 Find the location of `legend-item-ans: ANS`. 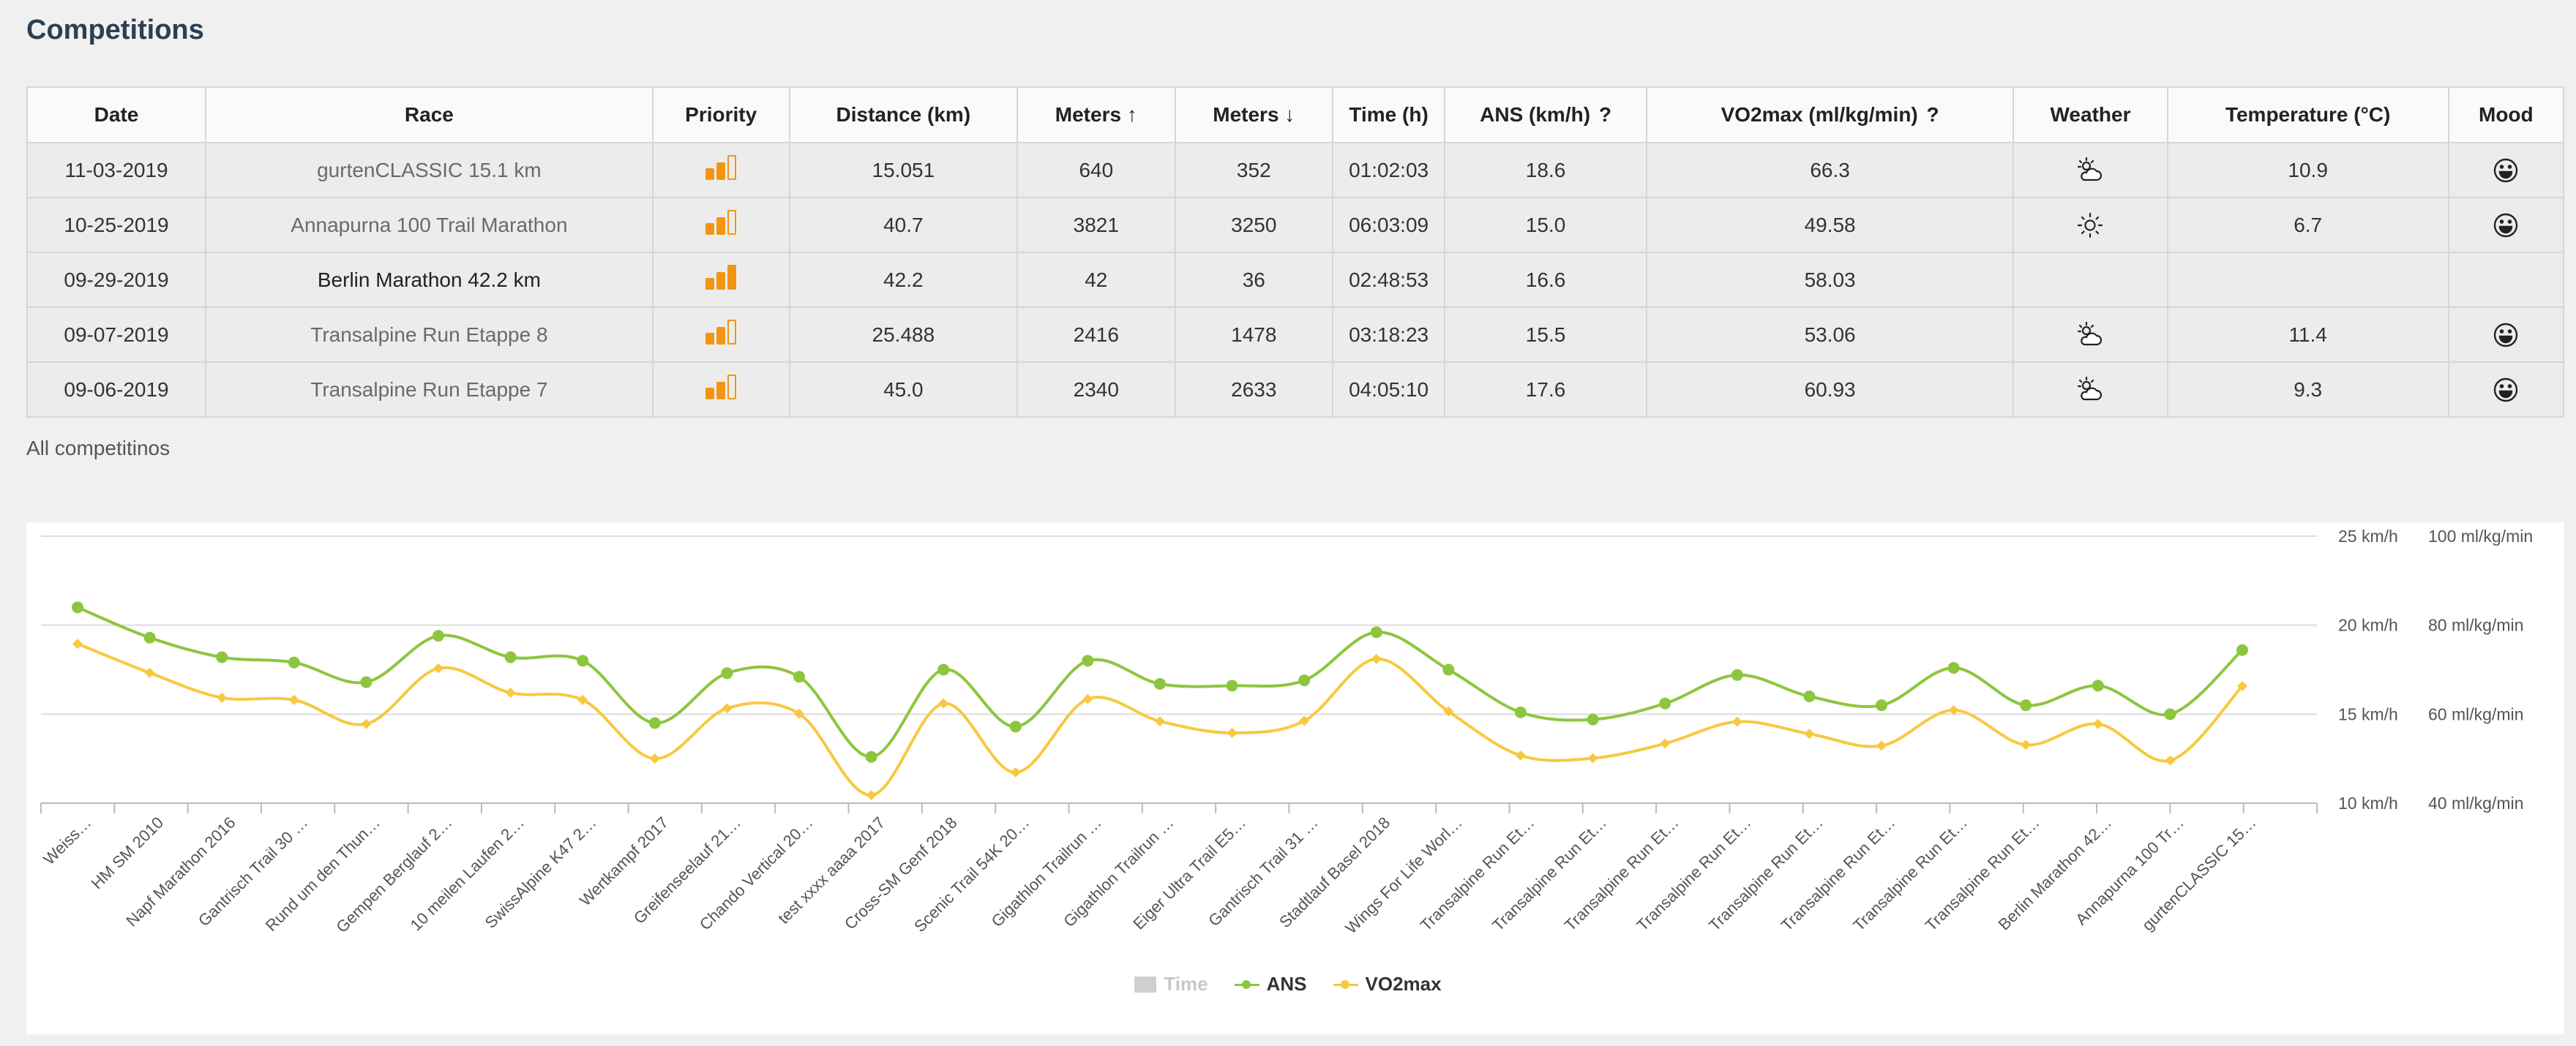

legend-item-ans: ANS is located at coordinates (1270, 984).